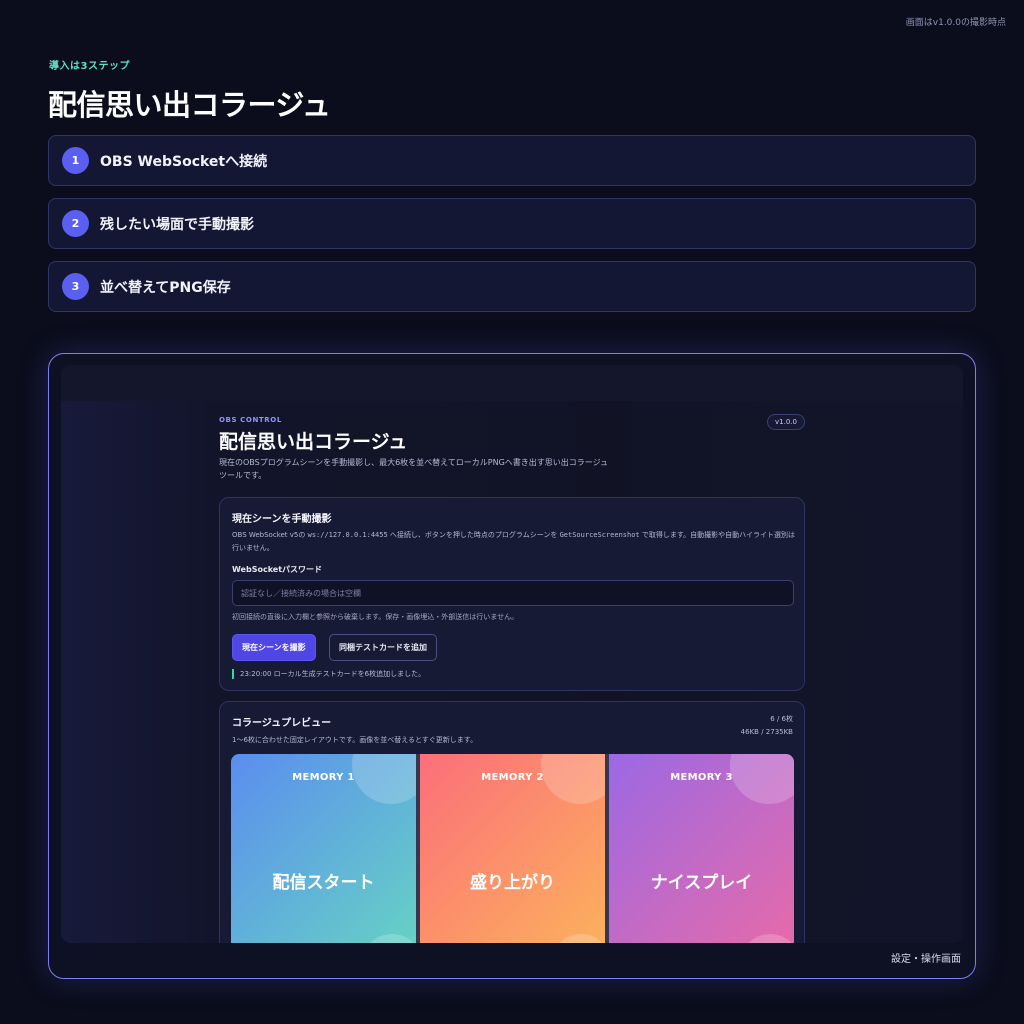 This screenshot has height=1024, width=1024. What do you see at coordinates (189, 105) in the screenshot?
I see `page-title: 配信思い出コラージュ` at bounding box center [189, 105].